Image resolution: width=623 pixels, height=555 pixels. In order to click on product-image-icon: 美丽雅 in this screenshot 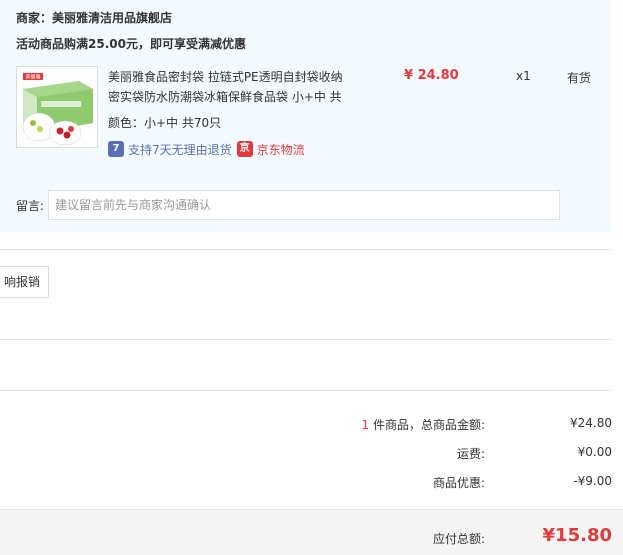, I will do `click(57, 107)`.